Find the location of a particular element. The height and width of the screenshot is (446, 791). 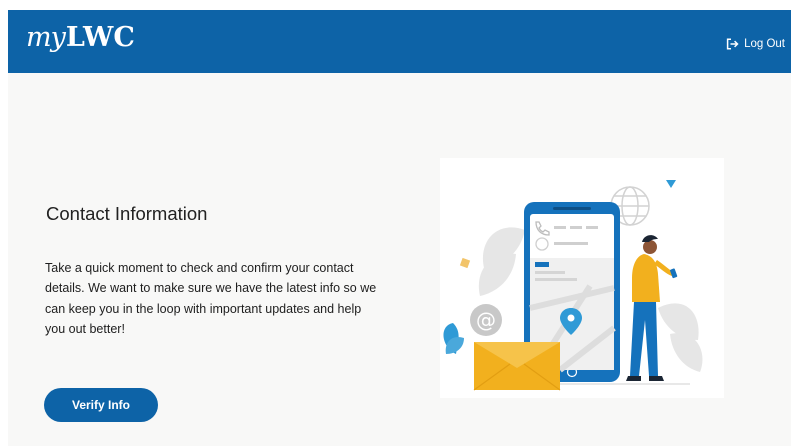

logout-label: Log Out is located at coordinates (764, 44).